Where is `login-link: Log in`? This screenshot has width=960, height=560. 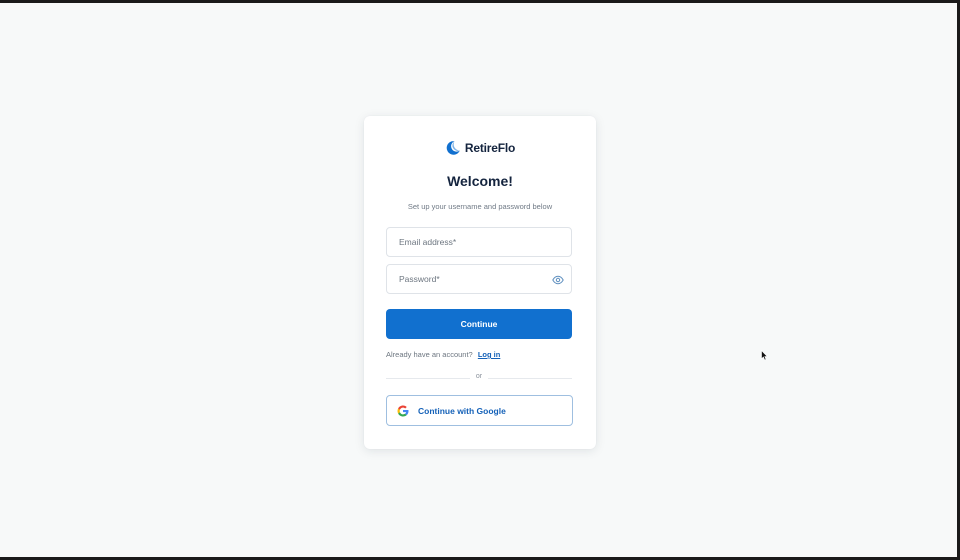
login-link: Log in is located at coordinates (489, 354).